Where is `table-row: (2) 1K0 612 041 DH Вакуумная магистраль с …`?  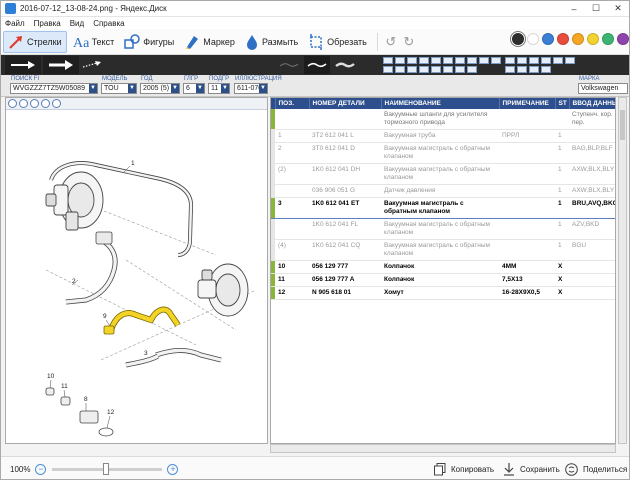
table-row: (2) 1K0 612 041 DH Вакуумная магистраль с … is located at coordinates (443, 174).